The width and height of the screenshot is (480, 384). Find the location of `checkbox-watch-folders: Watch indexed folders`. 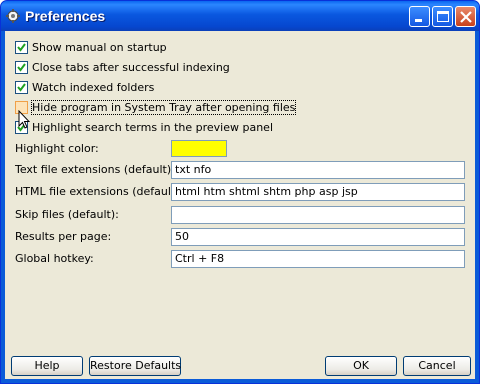

checkbox-watch-folders: Watch indexed folders is located at coordinates (84, 87).